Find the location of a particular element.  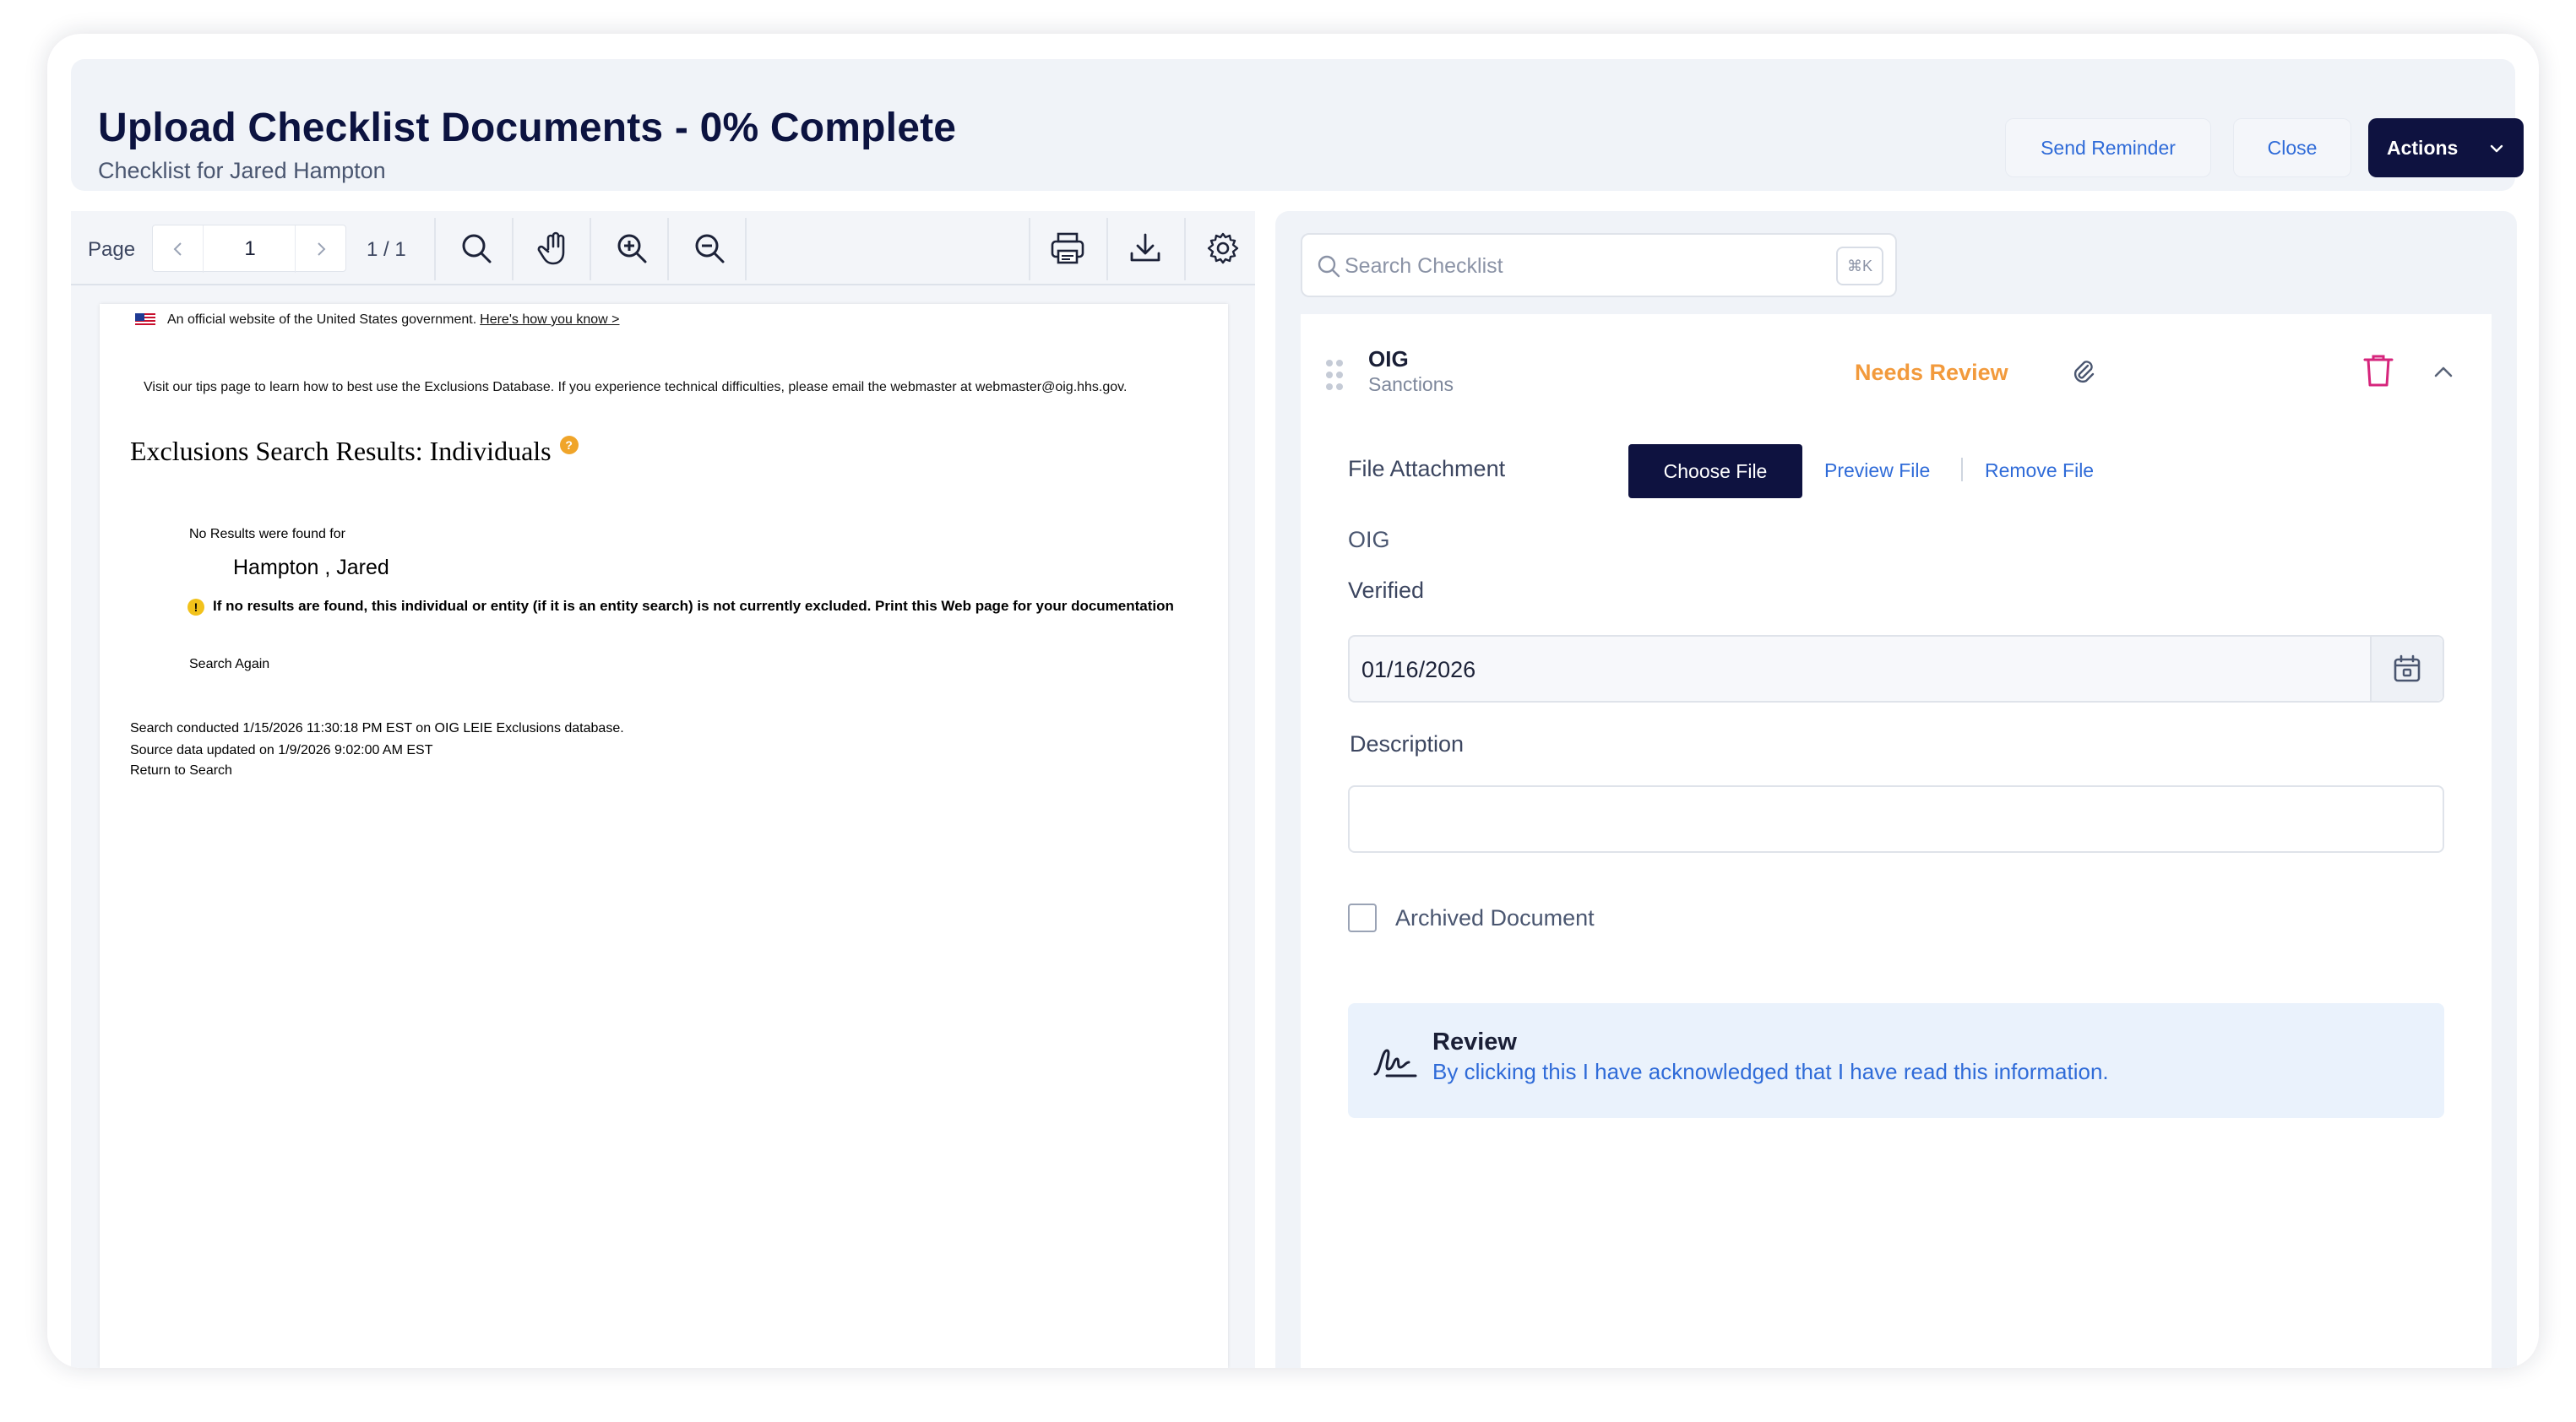

pan-button is located at coordinates (554, 248).